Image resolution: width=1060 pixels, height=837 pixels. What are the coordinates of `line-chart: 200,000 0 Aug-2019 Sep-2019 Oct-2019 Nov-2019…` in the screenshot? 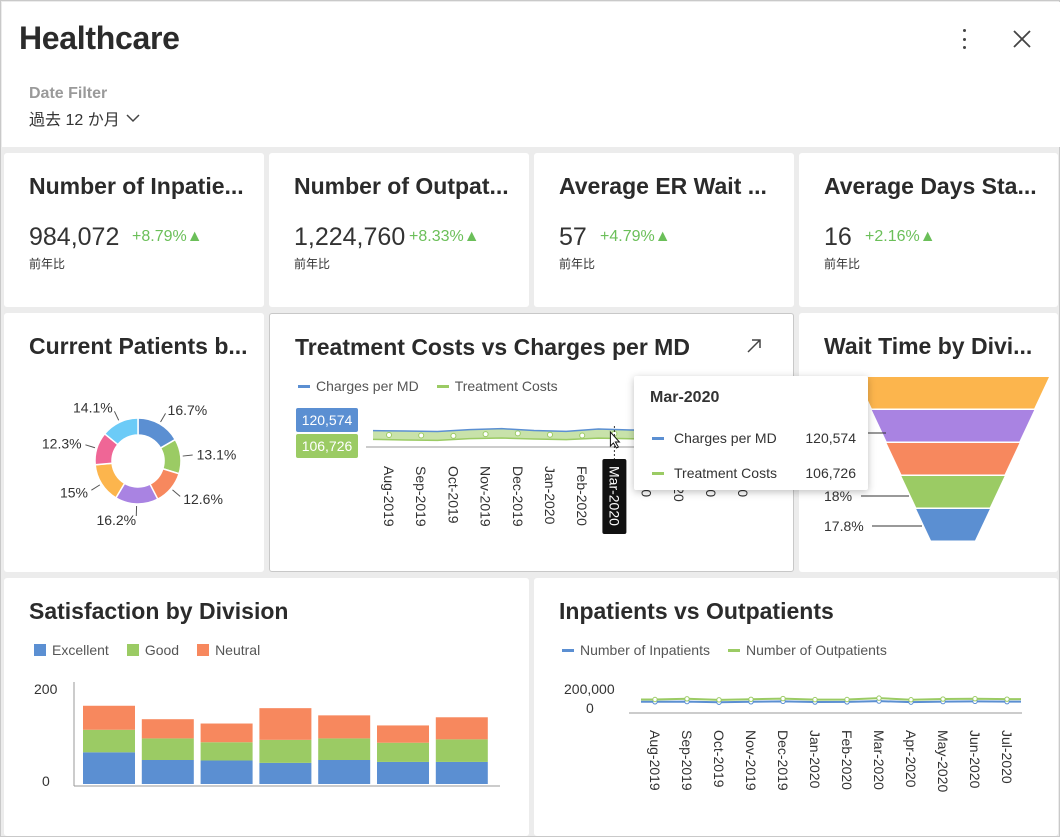 It's located at (793, 736).